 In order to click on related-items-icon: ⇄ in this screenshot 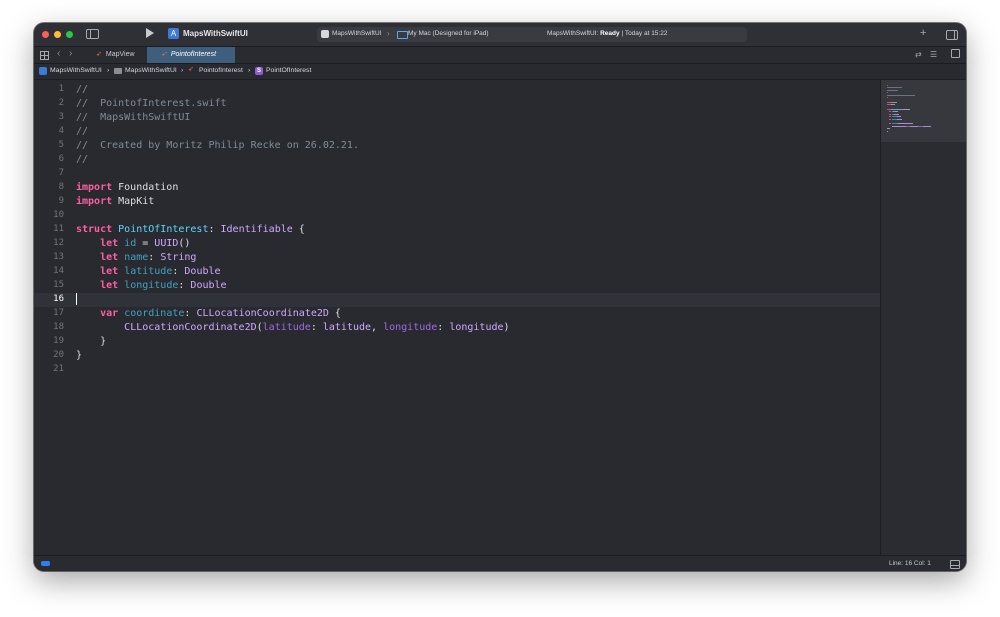, I will do `click(918, 54)`.